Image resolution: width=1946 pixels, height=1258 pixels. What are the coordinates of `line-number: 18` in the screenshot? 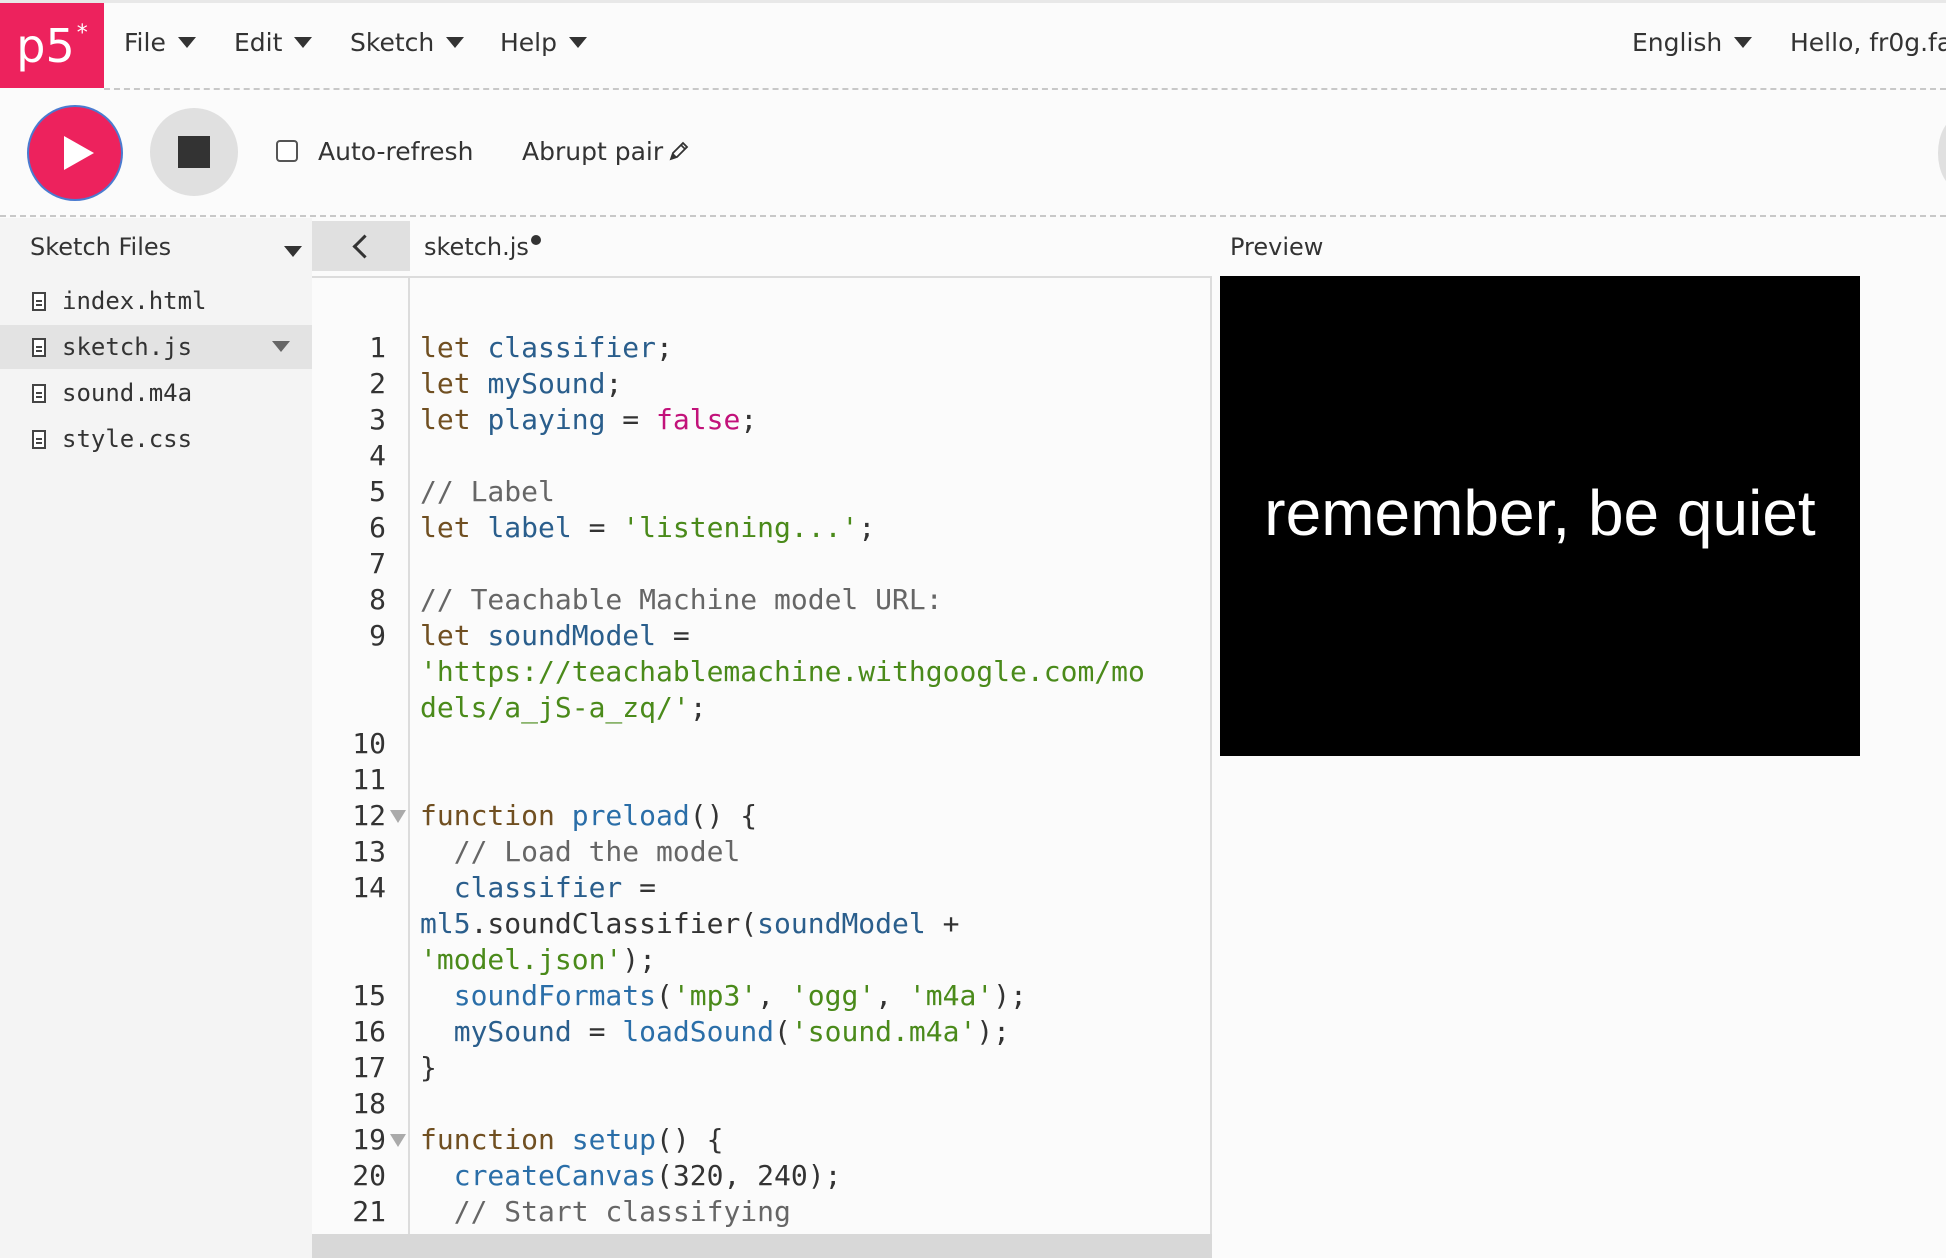 It's located at (369, 1103).